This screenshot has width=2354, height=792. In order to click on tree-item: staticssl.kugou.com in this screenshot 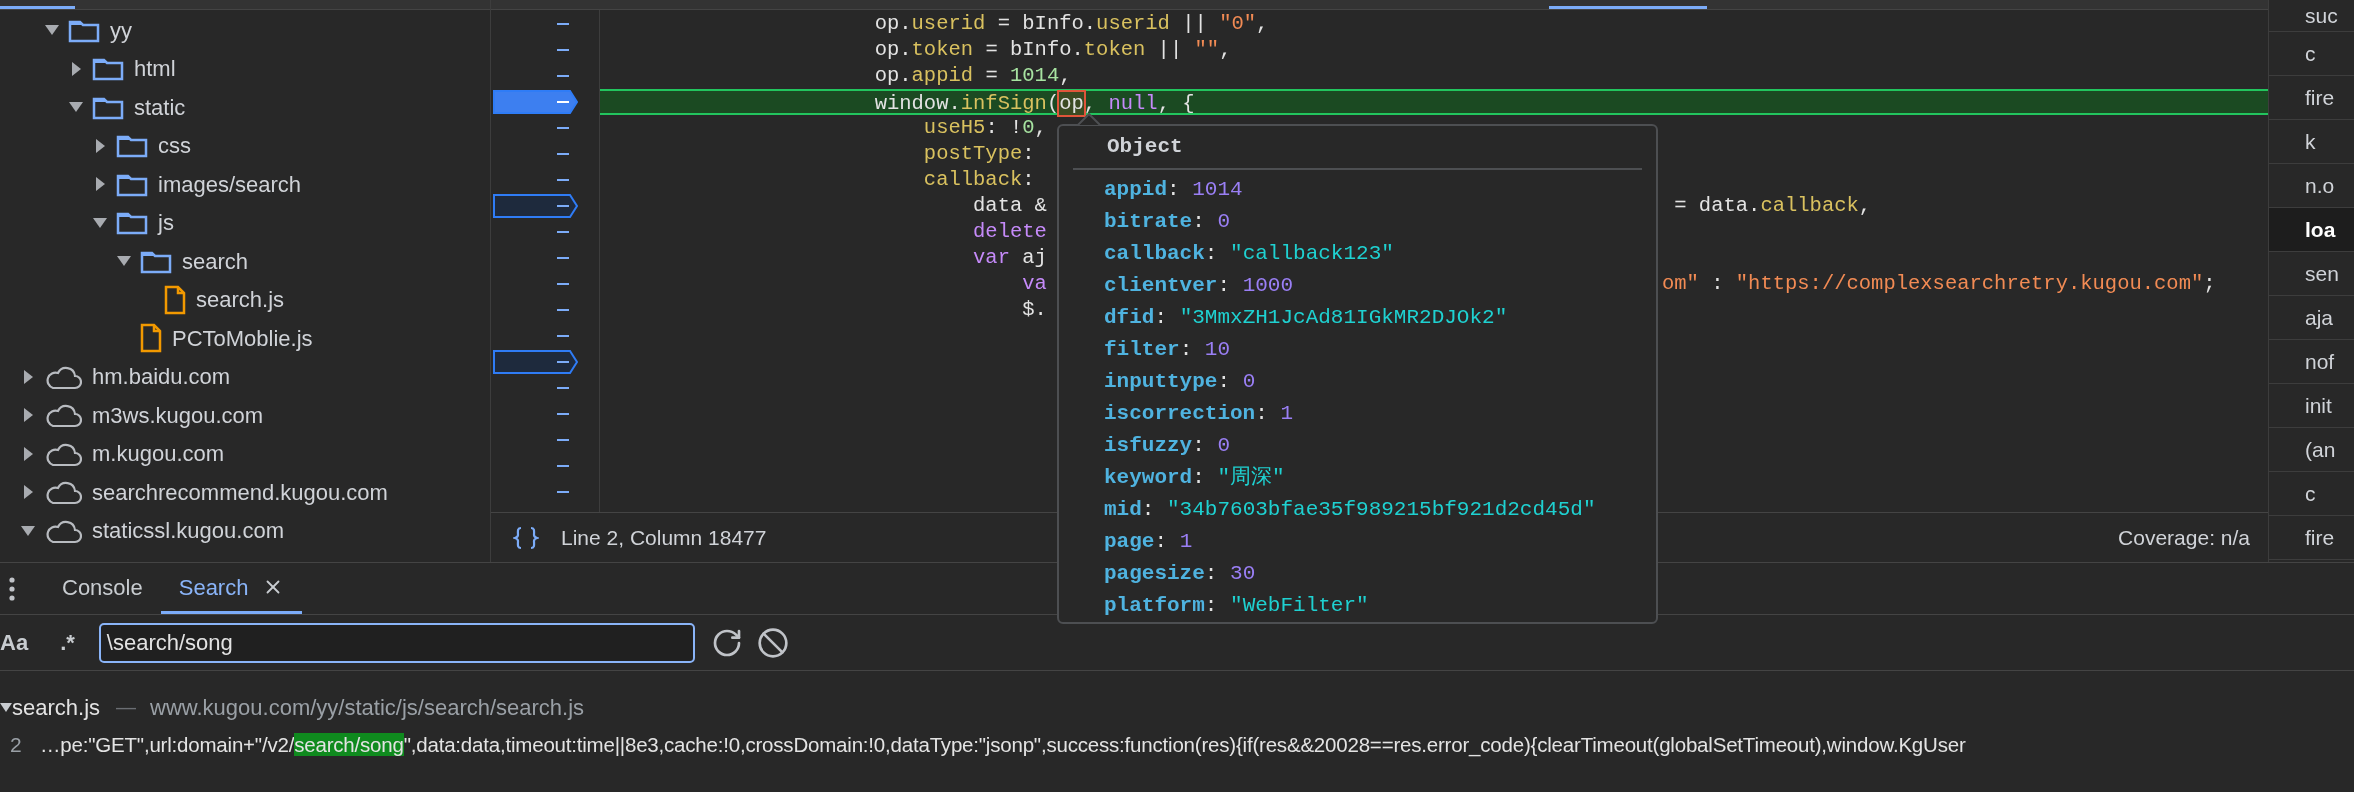, I will do `click(245, 530)`.